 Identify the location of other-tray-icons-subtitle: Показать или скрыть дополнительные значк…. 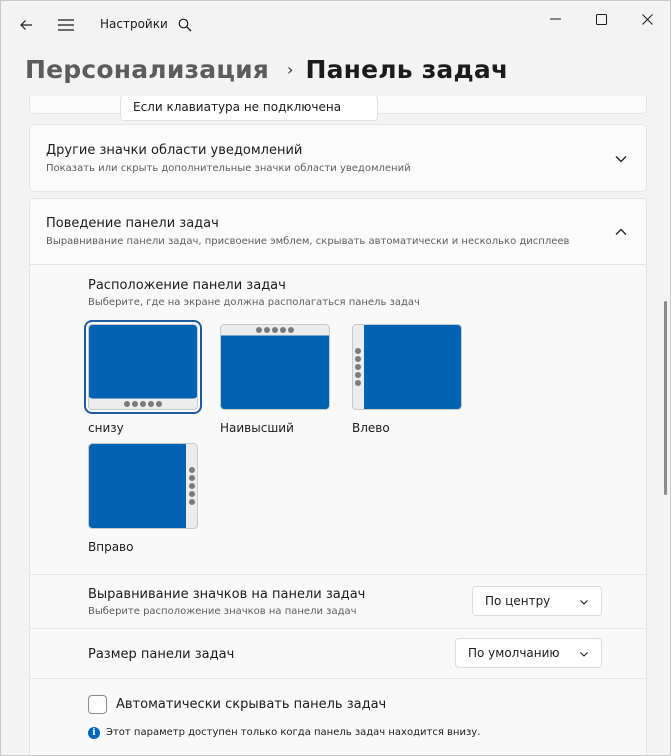
(228, 168).